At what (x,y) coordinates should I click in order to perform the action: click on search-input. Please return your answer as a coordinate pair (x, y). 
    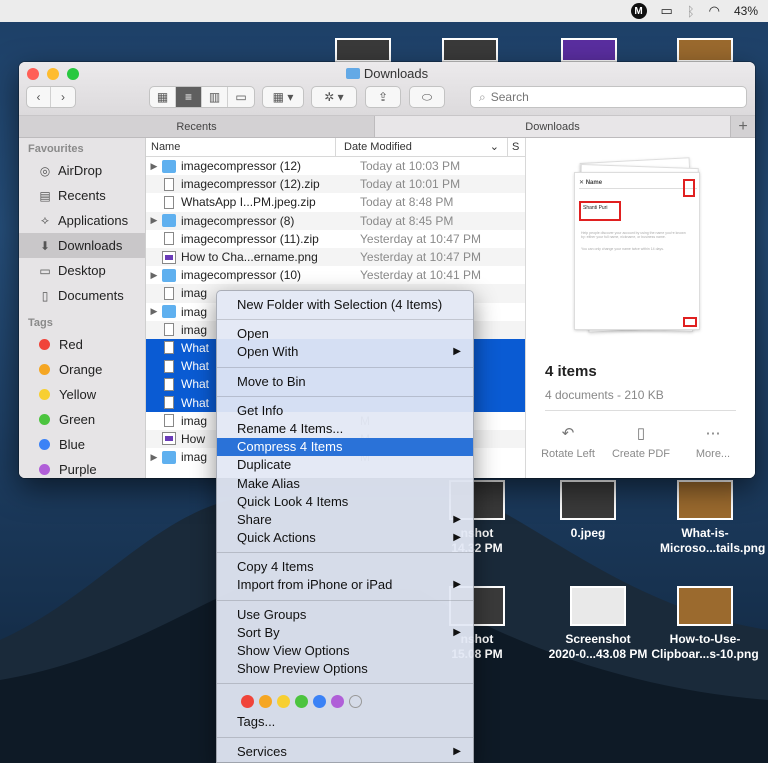
    Looking at the image, I should click on (610, 97).